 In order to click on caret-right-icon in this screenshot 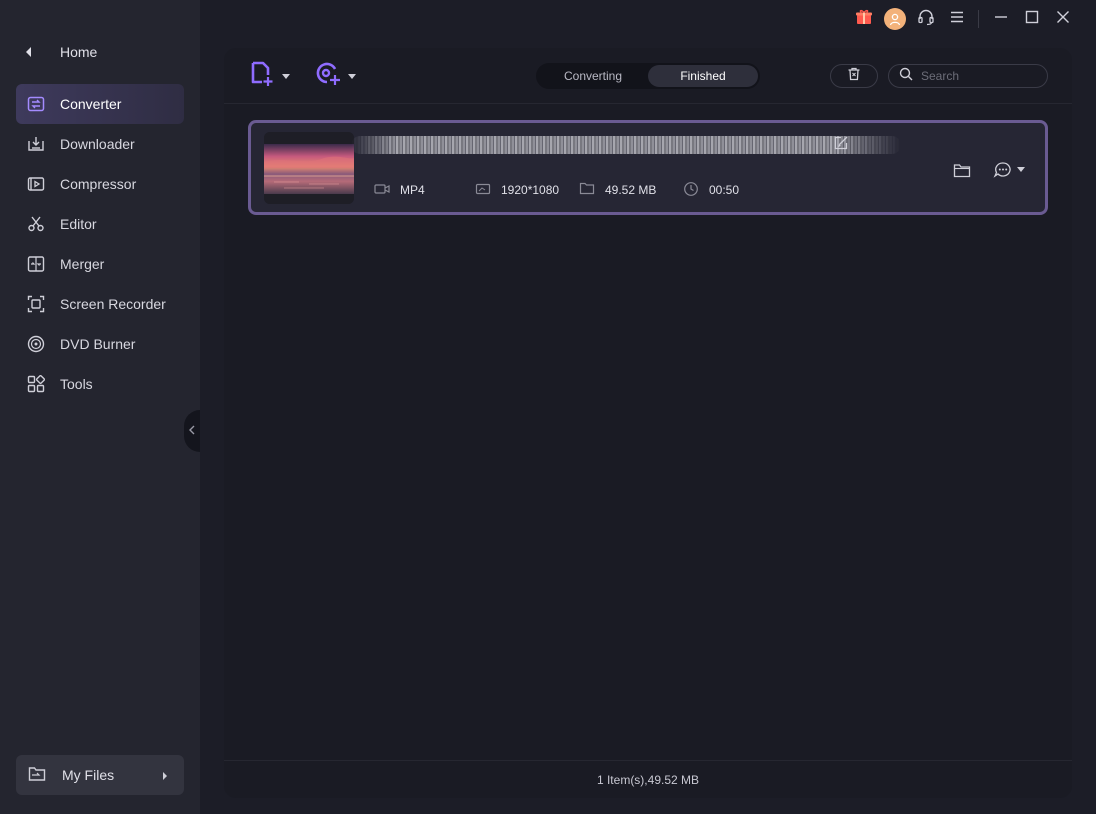, I will do `click(165, 776)`.